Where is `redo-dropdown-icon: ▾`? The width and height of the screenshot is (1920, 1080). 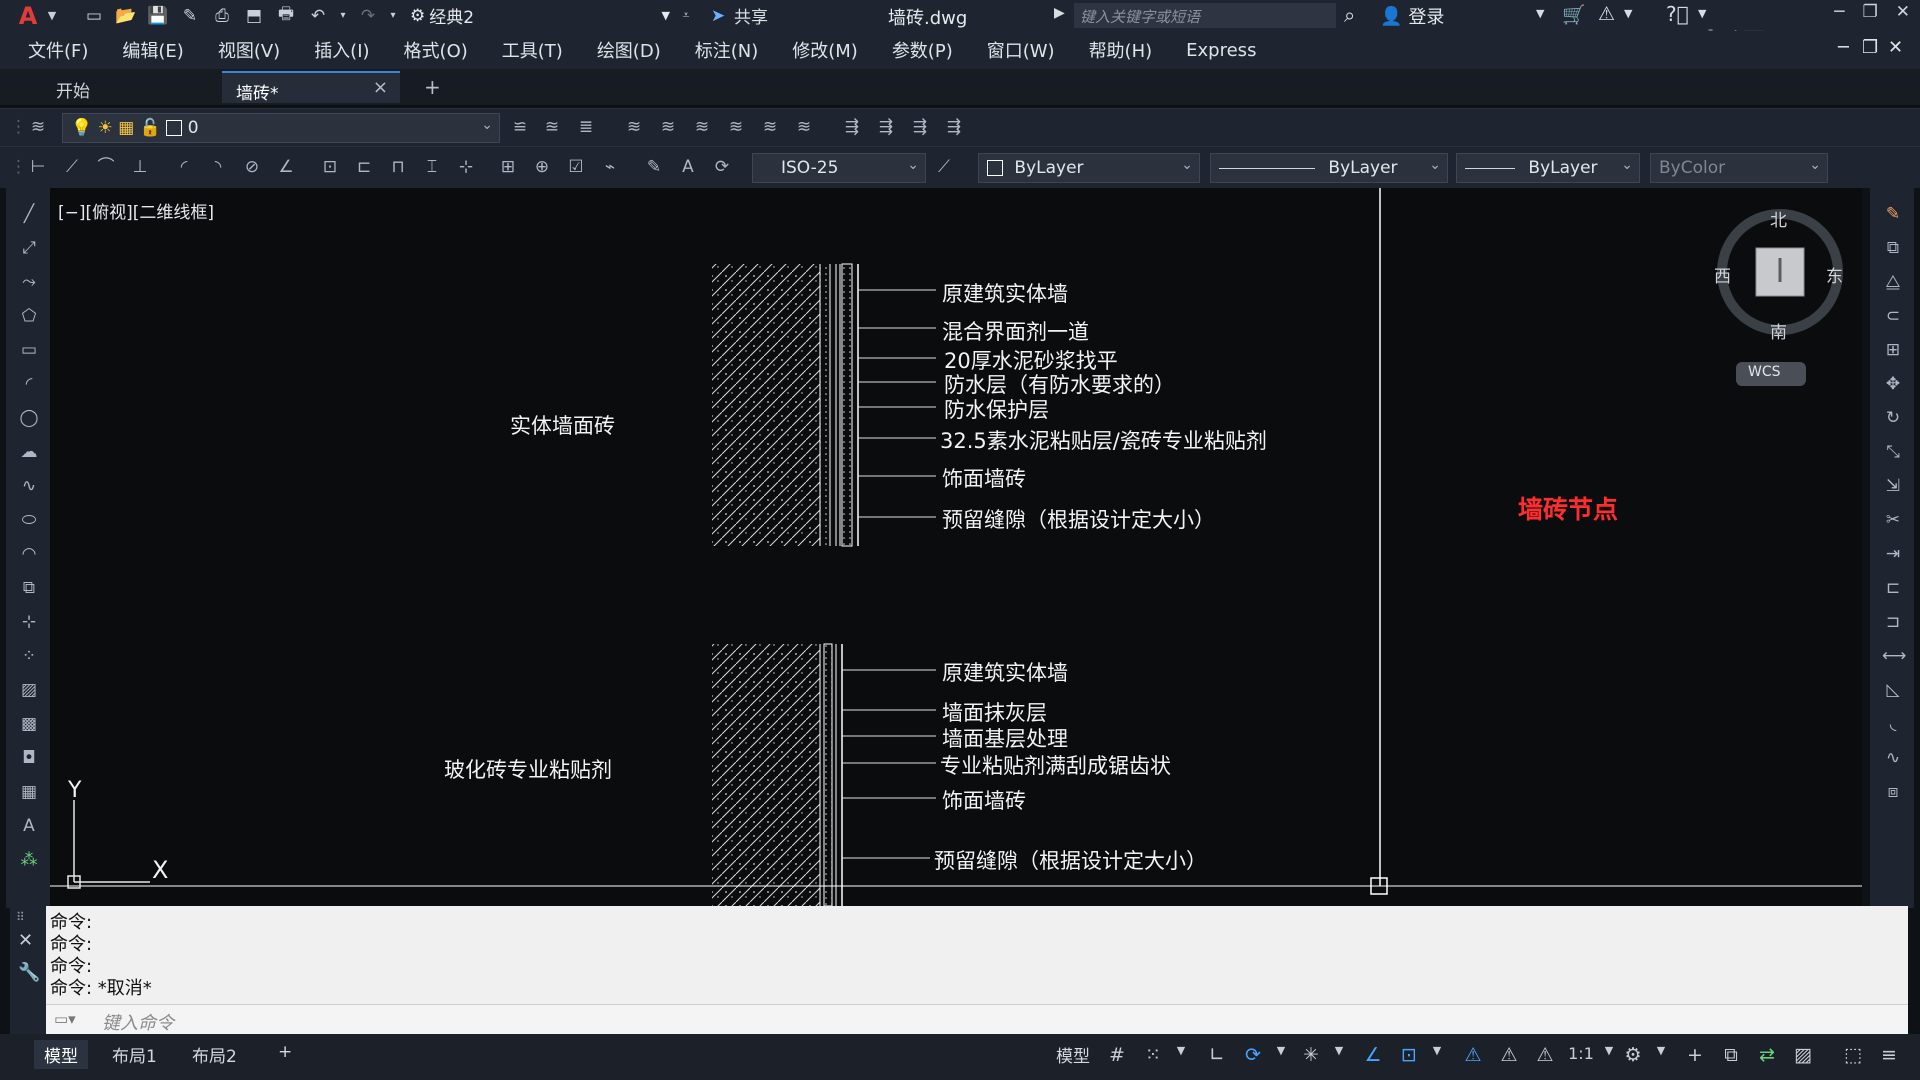
redo-dropdown-icon: ▾ is located at coordinates (393, 16).